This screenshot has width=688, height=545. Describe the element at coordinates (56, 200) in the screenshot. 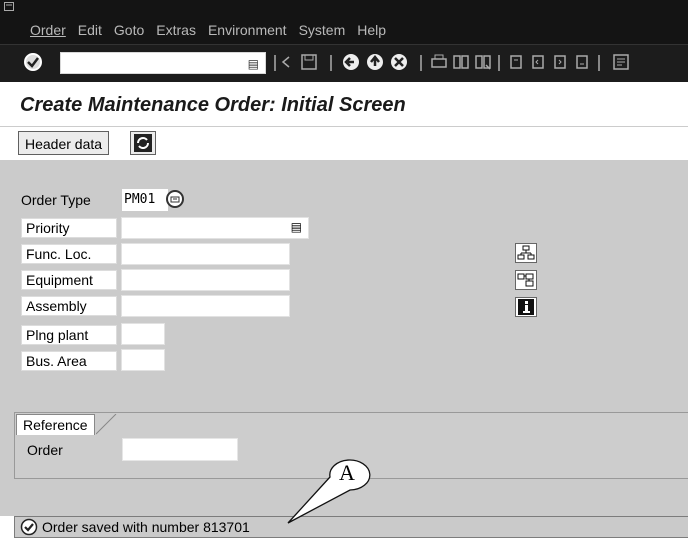

I see `order-type-label: Order Type` at that location.